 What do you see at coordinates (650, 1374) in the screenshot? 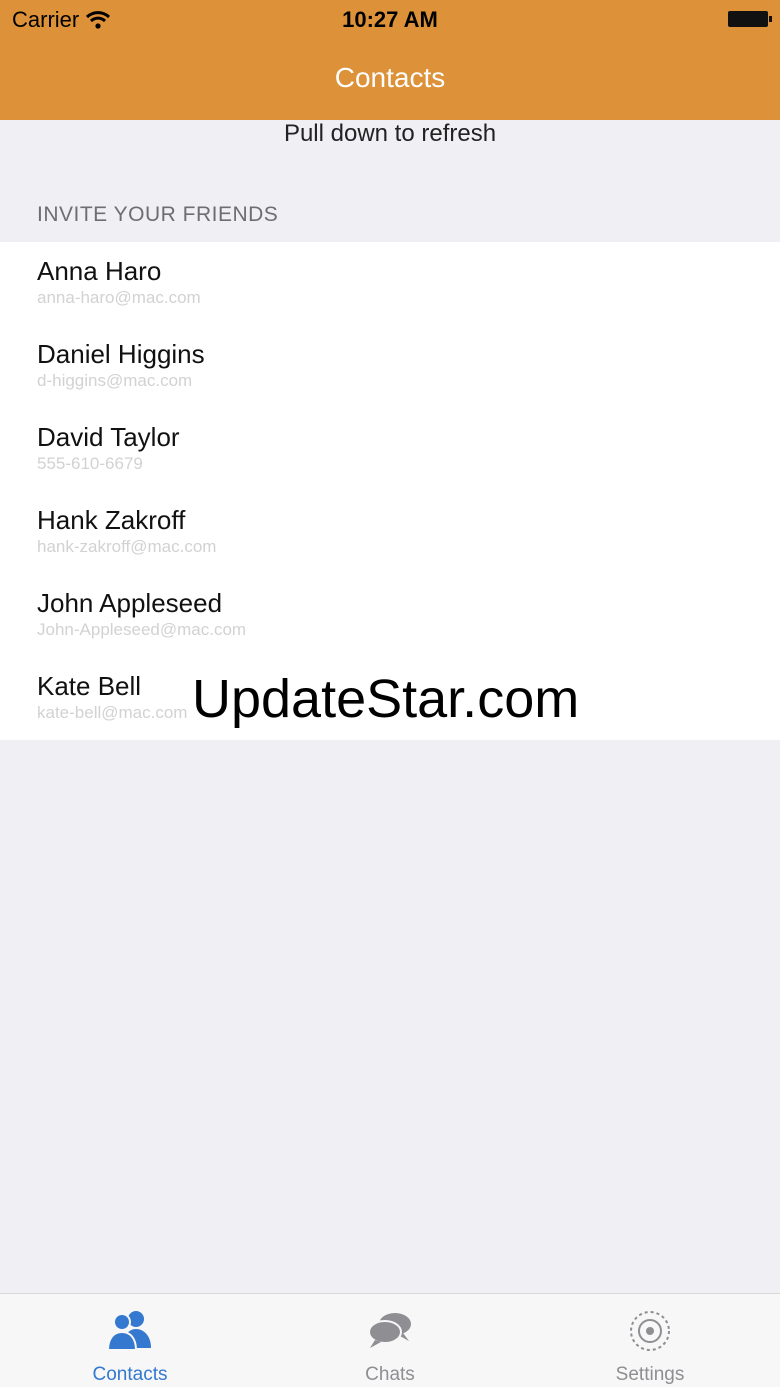
I see `tab-label: Settings` at bounding box center [650, 1374].